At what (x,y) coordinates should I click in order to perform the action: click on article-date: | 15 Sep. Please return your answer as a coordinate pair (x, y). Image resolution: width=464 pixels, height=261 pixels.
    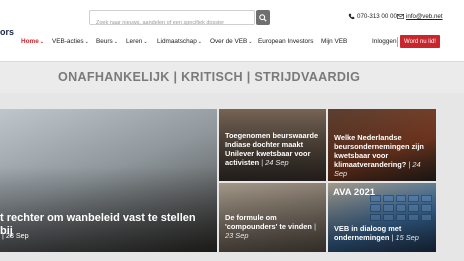
    Looking at the image, I should click on (405, 238).